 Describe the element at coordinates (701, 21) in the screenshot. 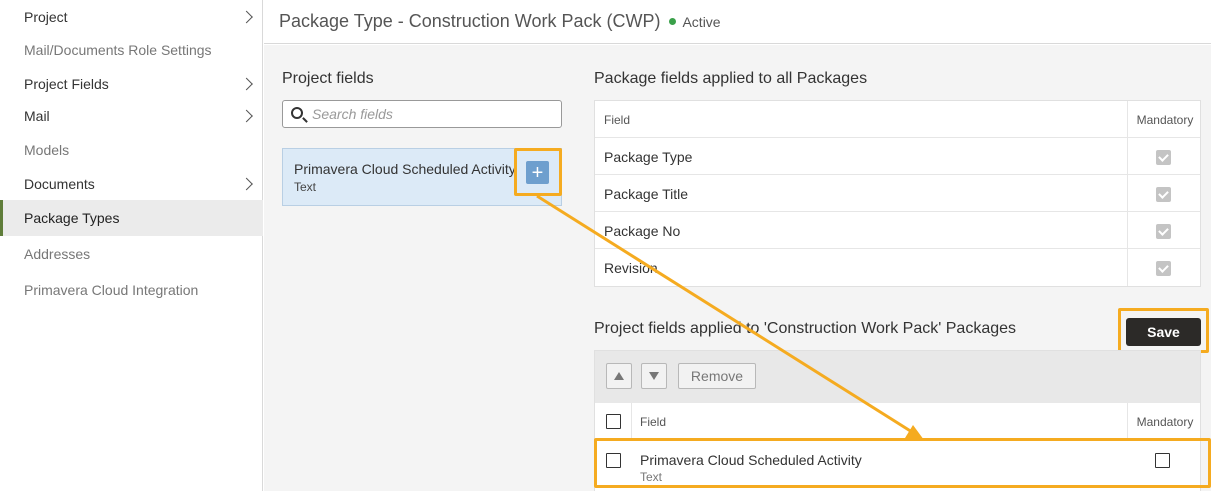

I see `status-label: Active` at that location.